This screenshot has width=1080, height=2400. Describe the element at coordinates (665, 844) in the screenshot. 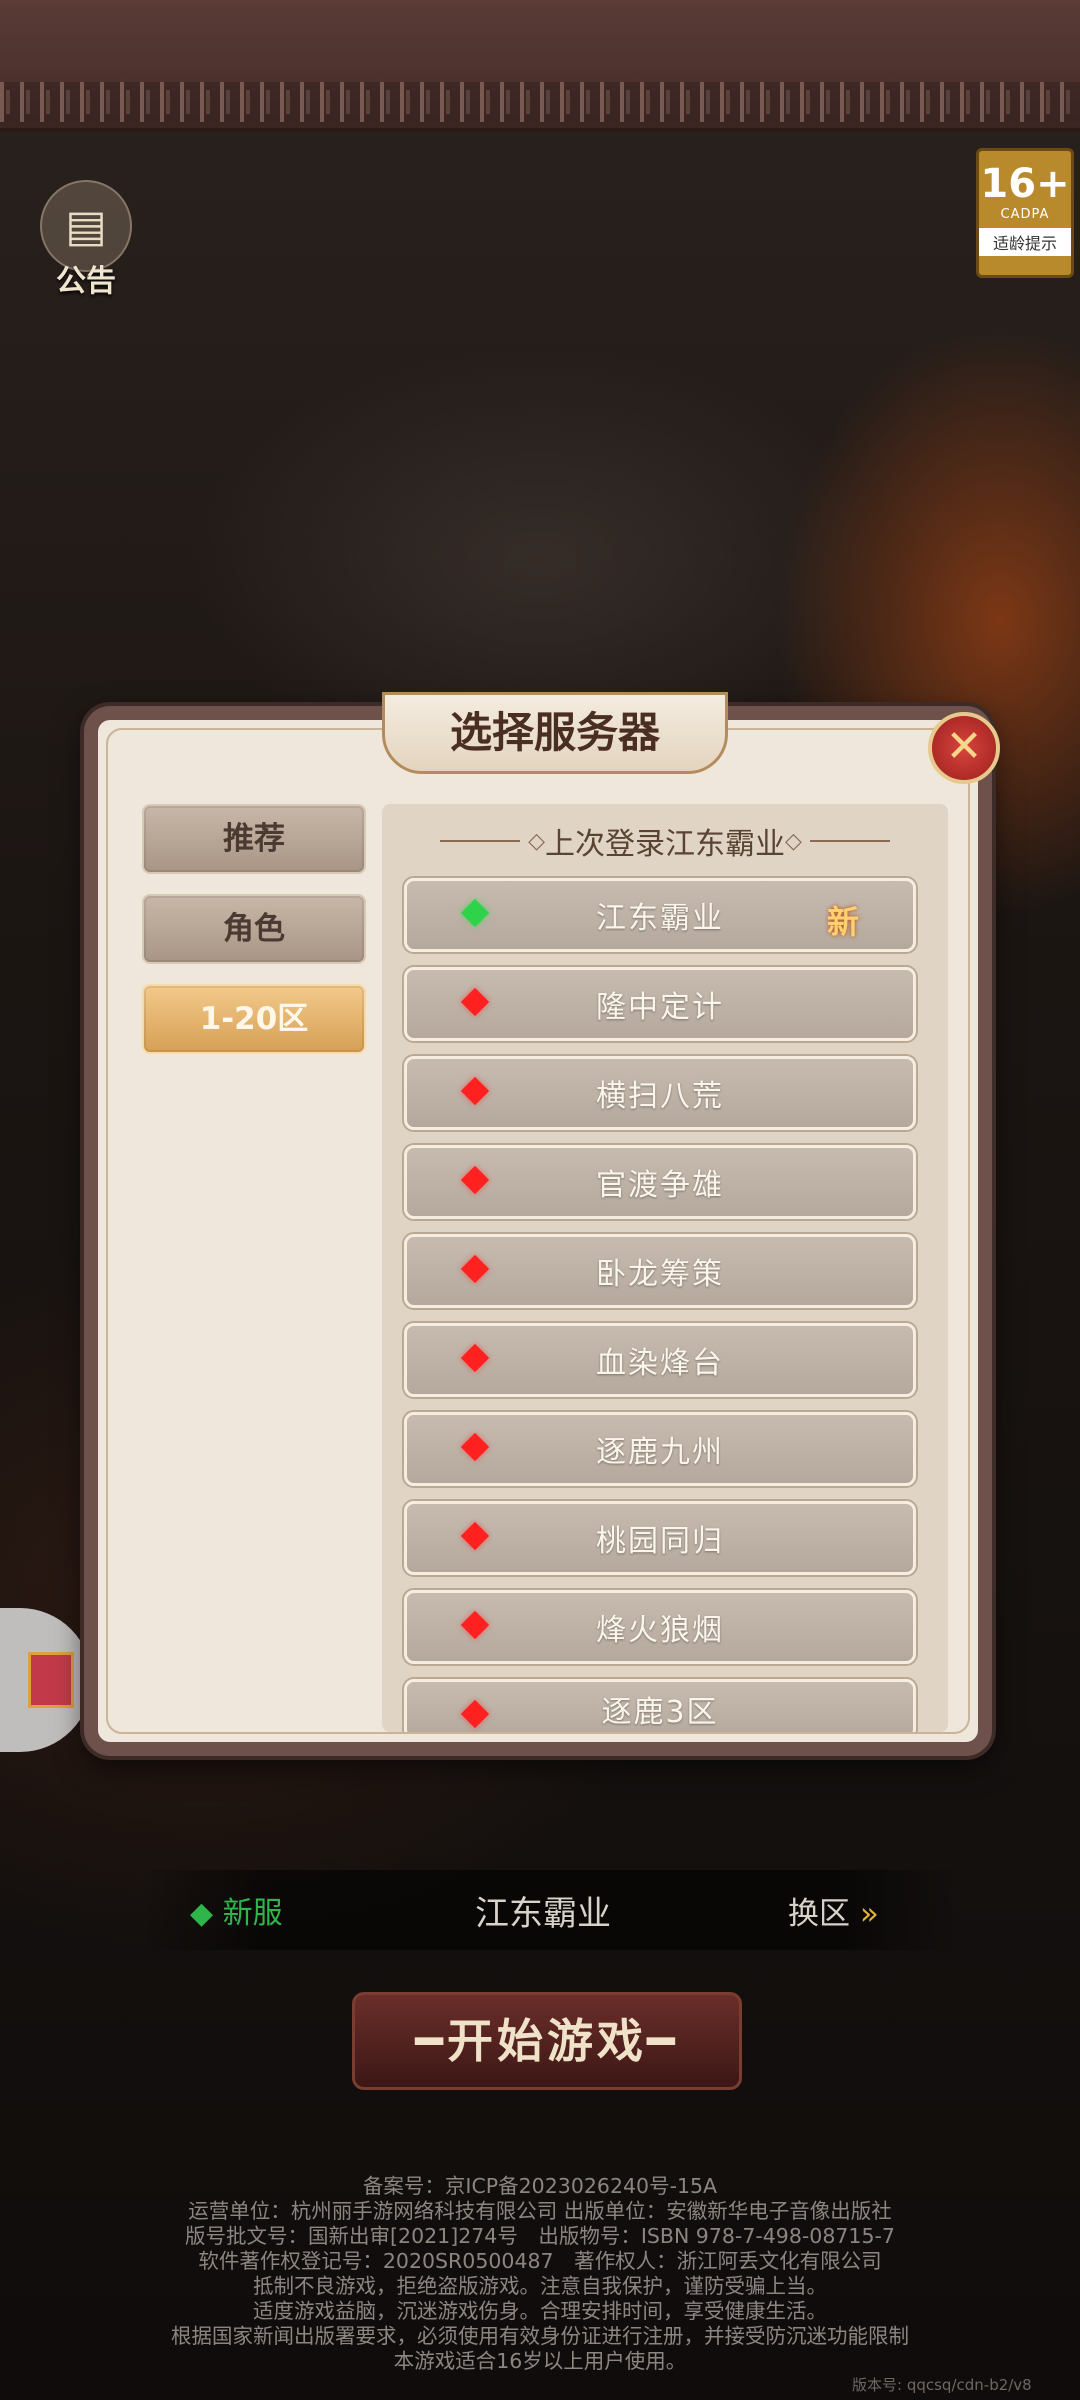

I see `last-login-text: 上次登录江东霸业` at that location.